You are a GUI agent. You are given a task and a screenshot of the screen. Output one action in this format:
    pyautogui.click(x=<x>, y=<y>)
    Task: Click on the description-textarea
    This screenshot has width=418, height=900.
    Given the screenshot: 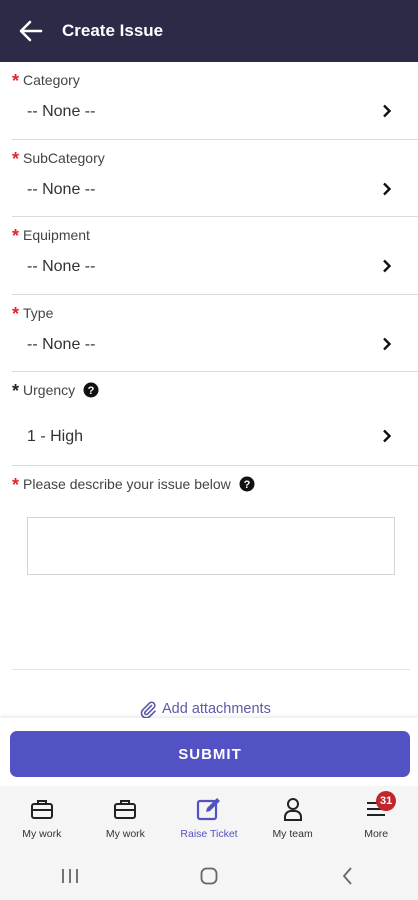 What is the action you would take?
    pyautogui.click(x=211, y=546)
    